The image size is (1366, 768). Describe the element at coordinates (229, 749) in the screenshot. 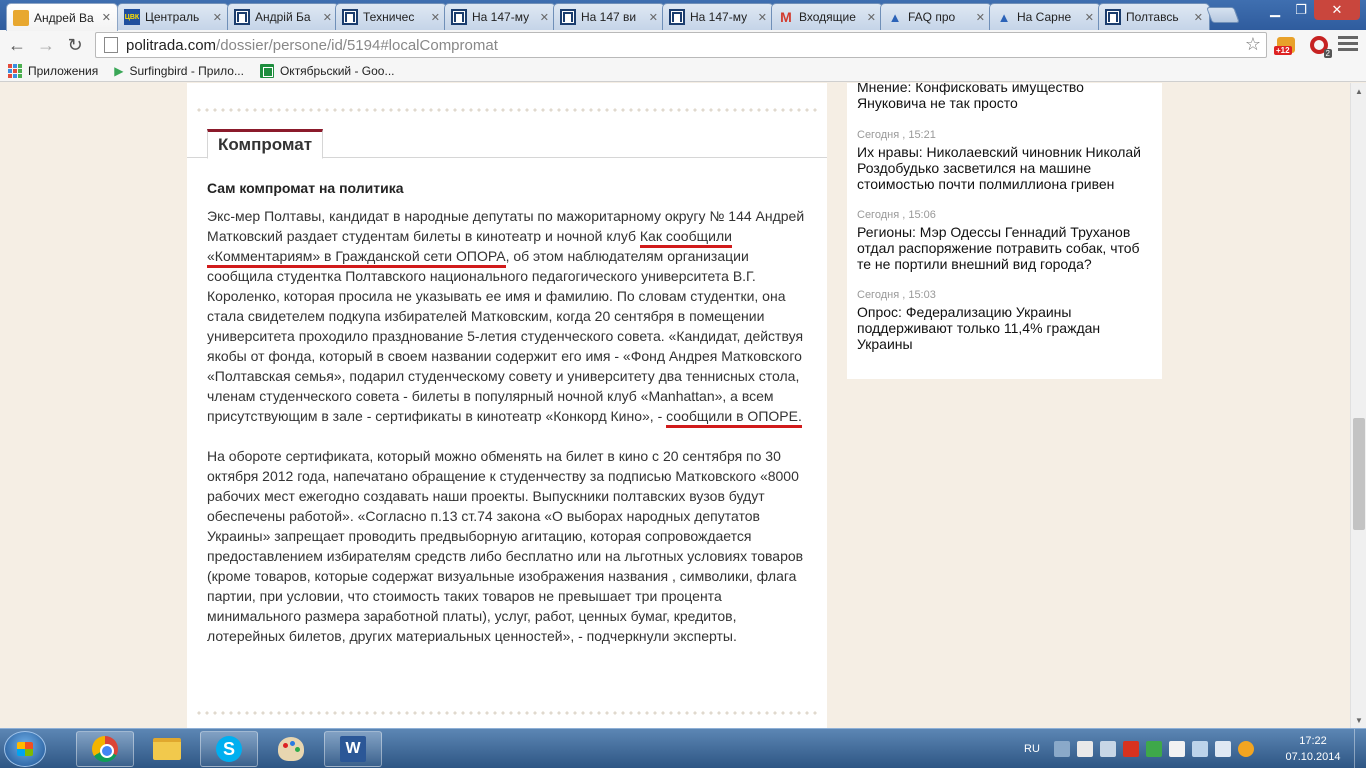

I see `taskbar-skype: S` at that location.